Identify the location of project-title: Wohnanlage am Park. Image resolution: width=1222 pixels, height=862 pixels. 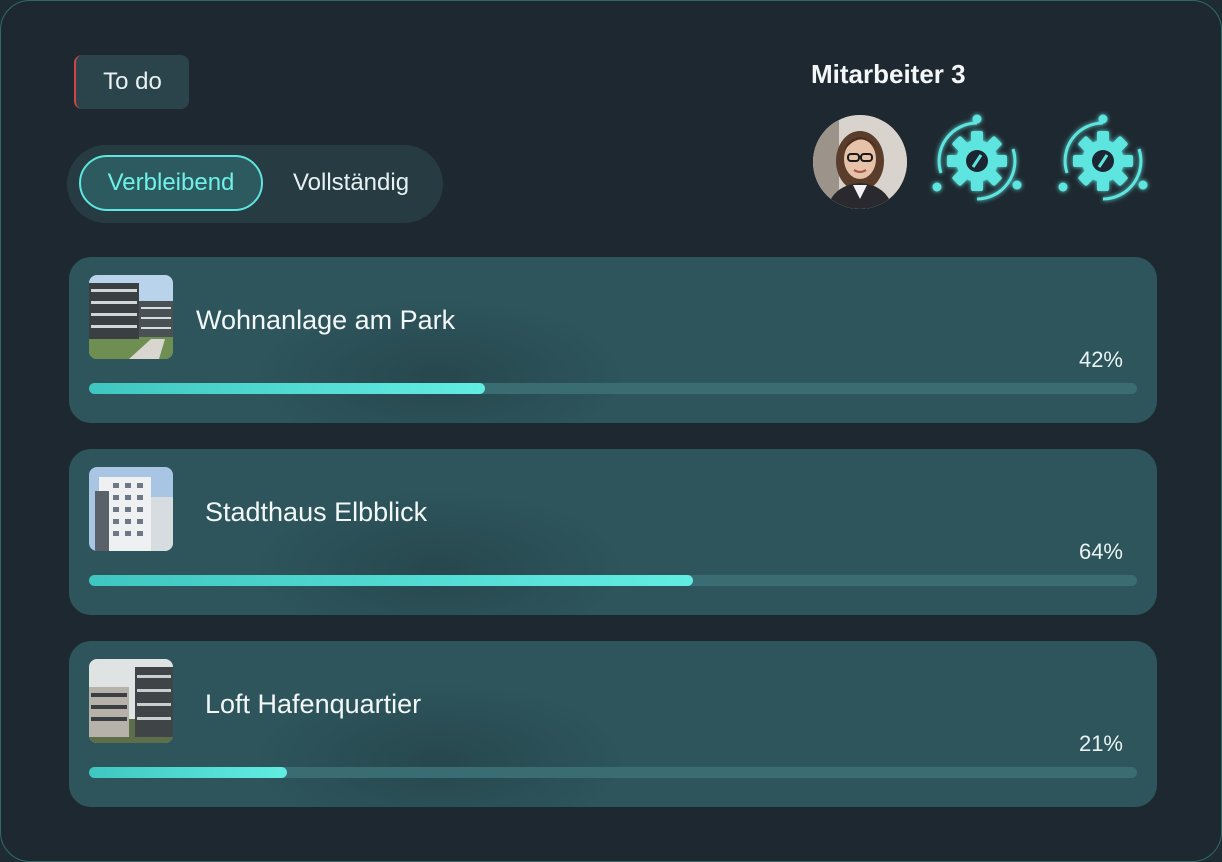
(326, 320).